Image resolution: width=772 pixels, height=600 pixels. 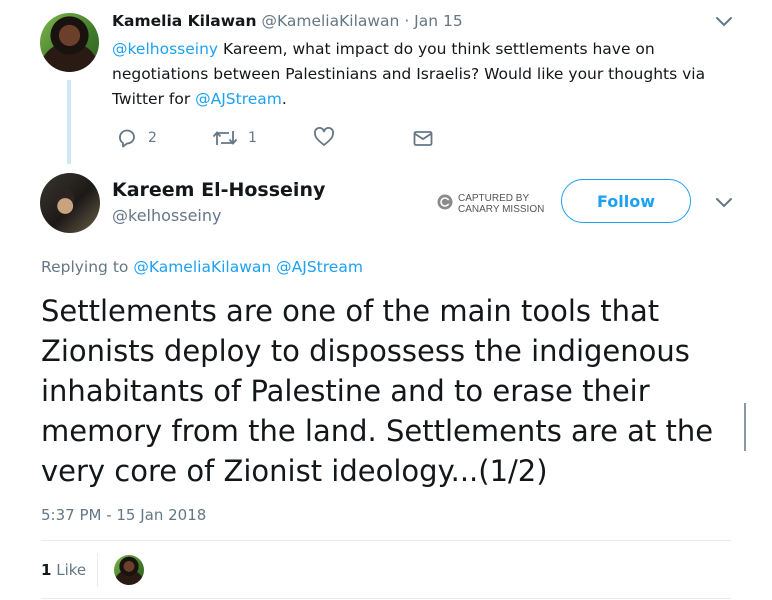 I want to click on tweet2-timestamp: 5:37 PM - 15 Jan 2018, so click(x=123, y=515).